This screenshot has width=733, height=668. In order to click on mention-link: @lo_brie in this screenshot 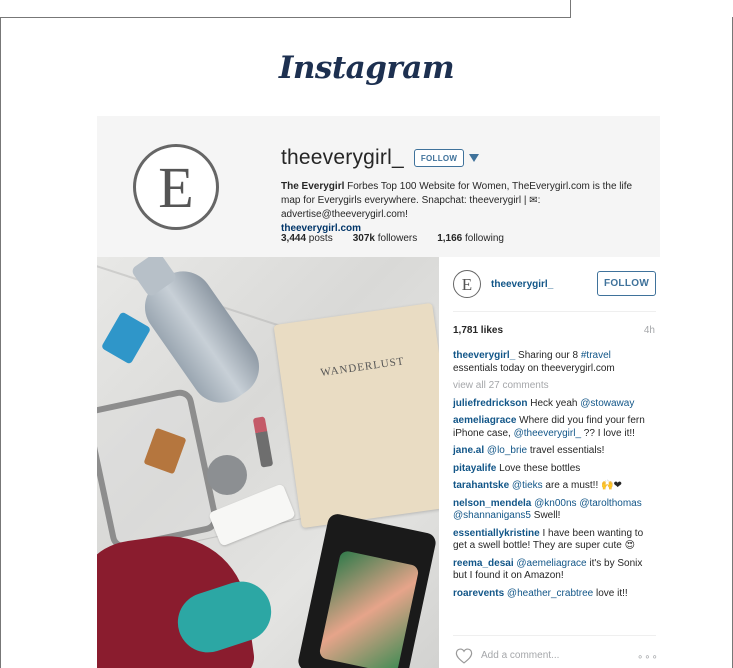, I will do `click(507, 450)`.